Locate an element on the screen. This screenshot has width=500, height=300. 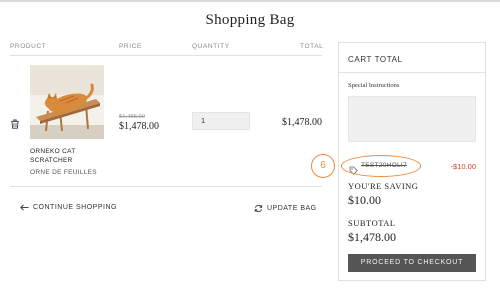
line-total: $1,478.00 is located at coordinates (302, 122).